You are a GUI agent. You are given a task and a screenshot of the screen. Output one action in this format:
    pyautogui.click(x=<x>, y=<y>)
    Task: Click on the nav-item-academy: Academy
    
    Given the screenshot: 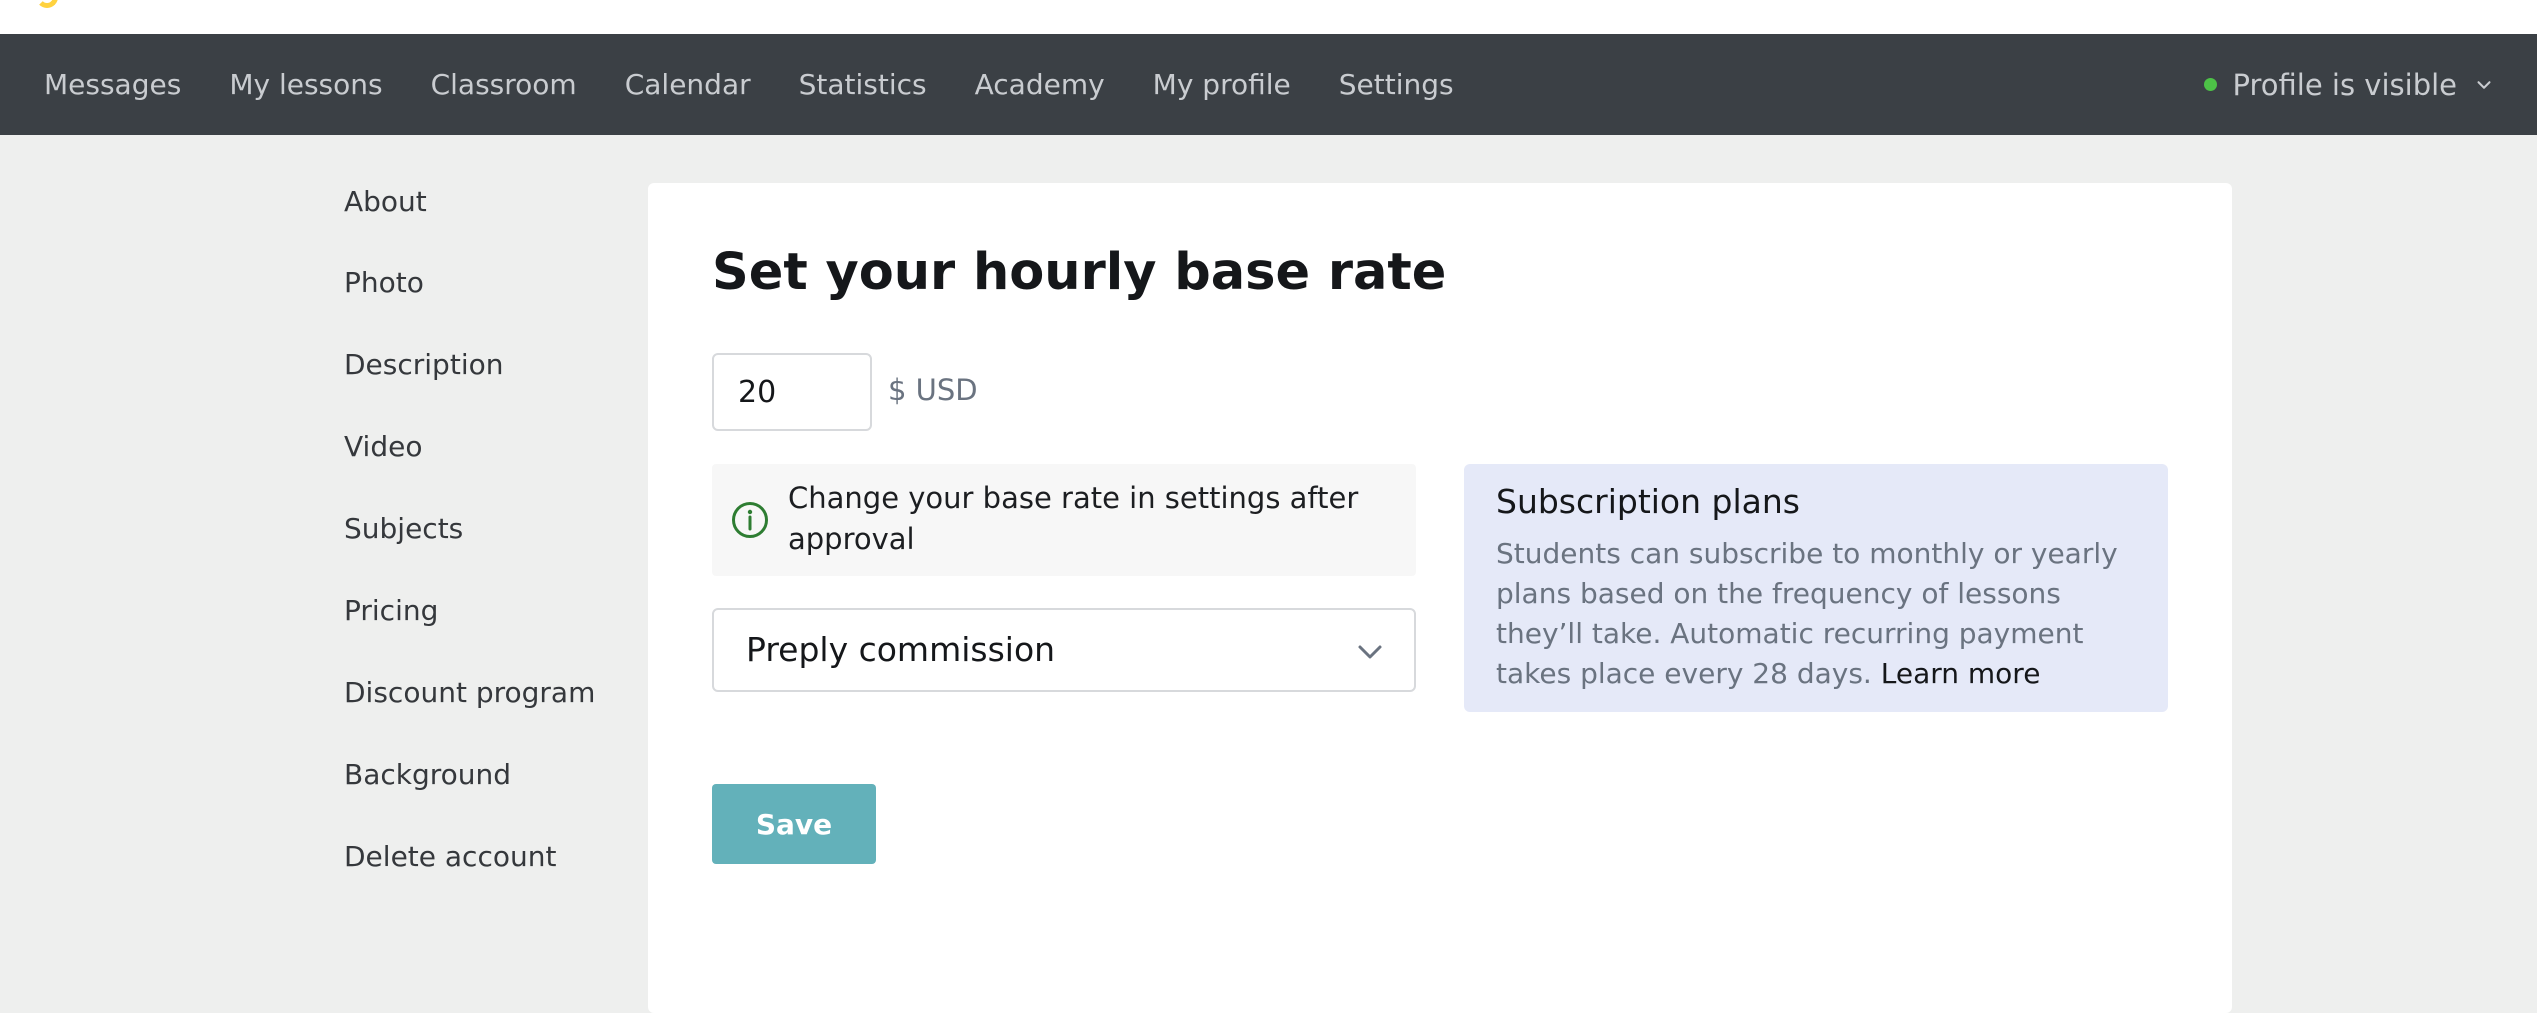 What is the action you would take?
    pyautogui.click(x=1040, y=84)
    